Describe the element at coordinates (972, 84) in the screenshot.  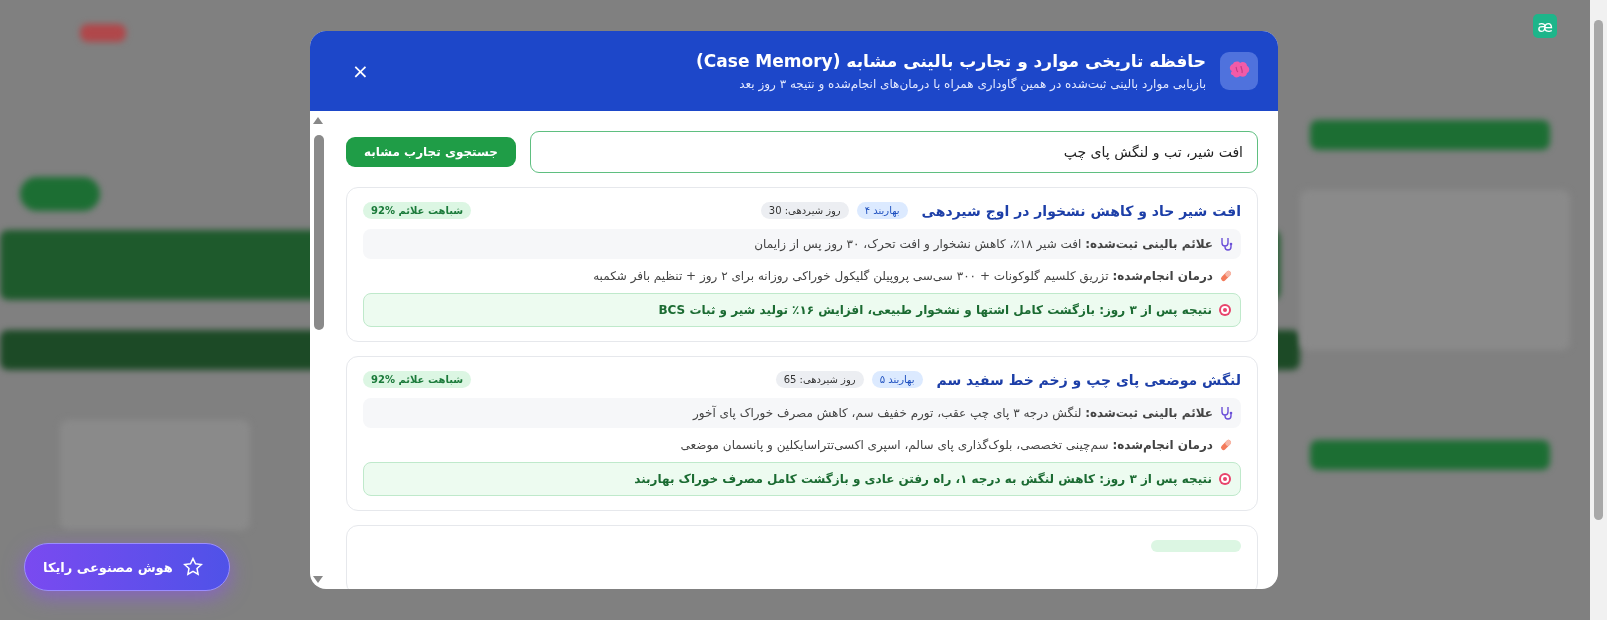
I see `dialog-subtitle: بازیابی موارد بالینی ثبت‌شده در همین گاوداری همراه با درمان‌های انجام‌شده و نتیجه ۳ روز بعد` at that location.